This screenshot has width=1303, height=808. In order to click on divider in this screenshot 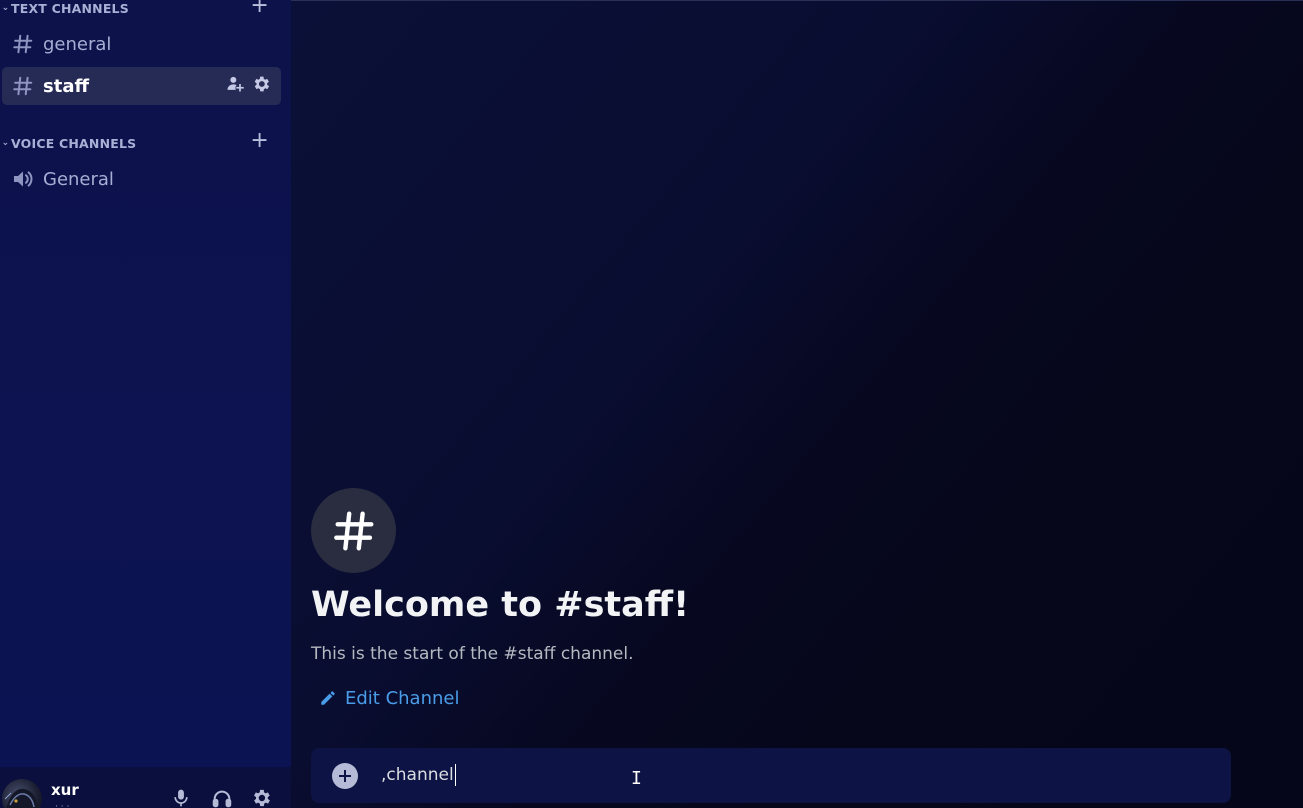, I will do `click(797, 0)`.